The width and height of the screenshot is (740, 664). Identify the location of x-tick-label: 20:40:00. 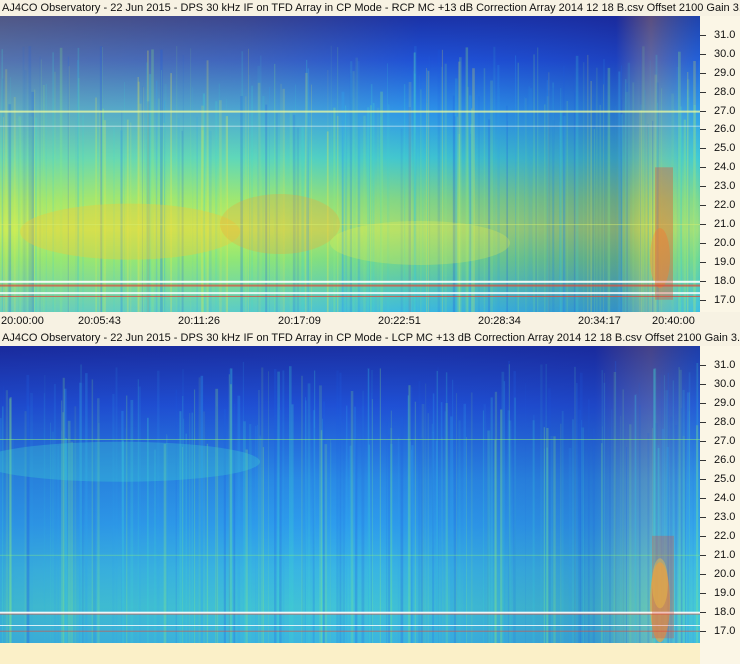
(673, 321).